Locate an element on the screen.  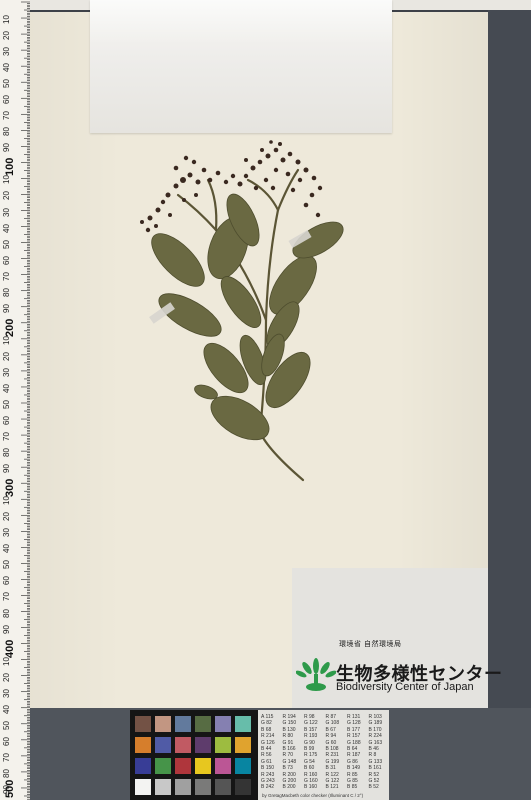
color-value-cell: G 243 is located at coordinates (268, 781).